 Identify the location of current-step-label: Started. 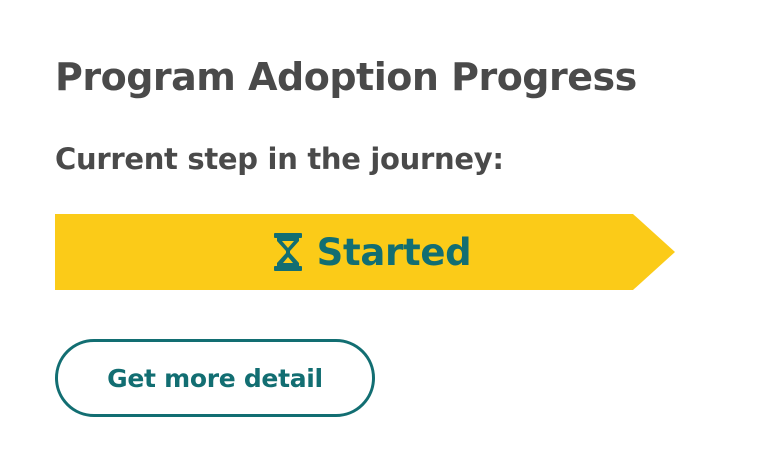
(394, 252).